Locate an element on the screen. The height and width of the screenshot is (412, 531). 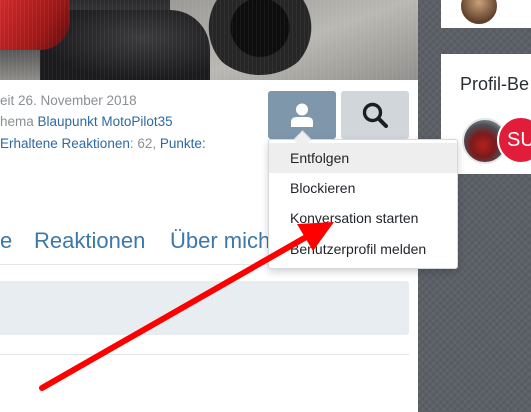
last-topic-line: hema Blaupunkt MotoPilot35 is located at coordinates (86, 121).